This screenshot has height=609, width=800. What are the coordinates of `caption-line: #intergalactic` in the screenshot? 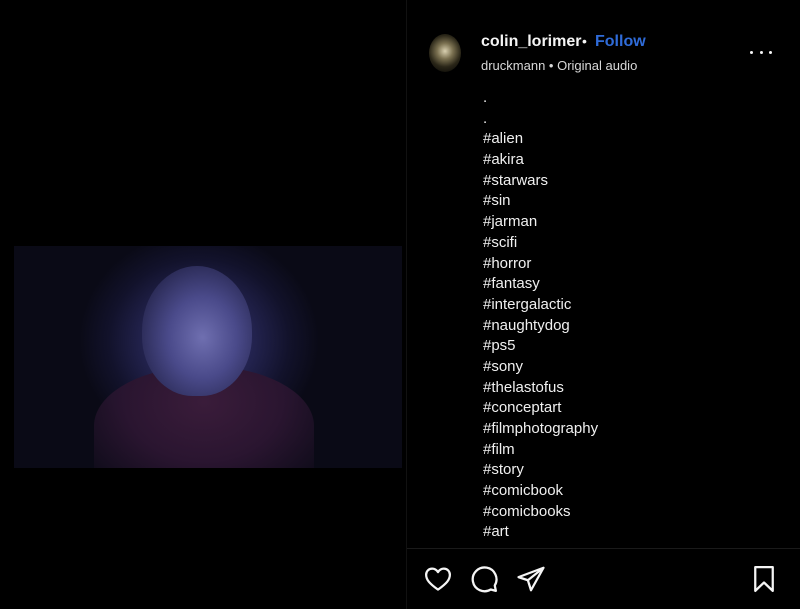 It's located at (633, 305).